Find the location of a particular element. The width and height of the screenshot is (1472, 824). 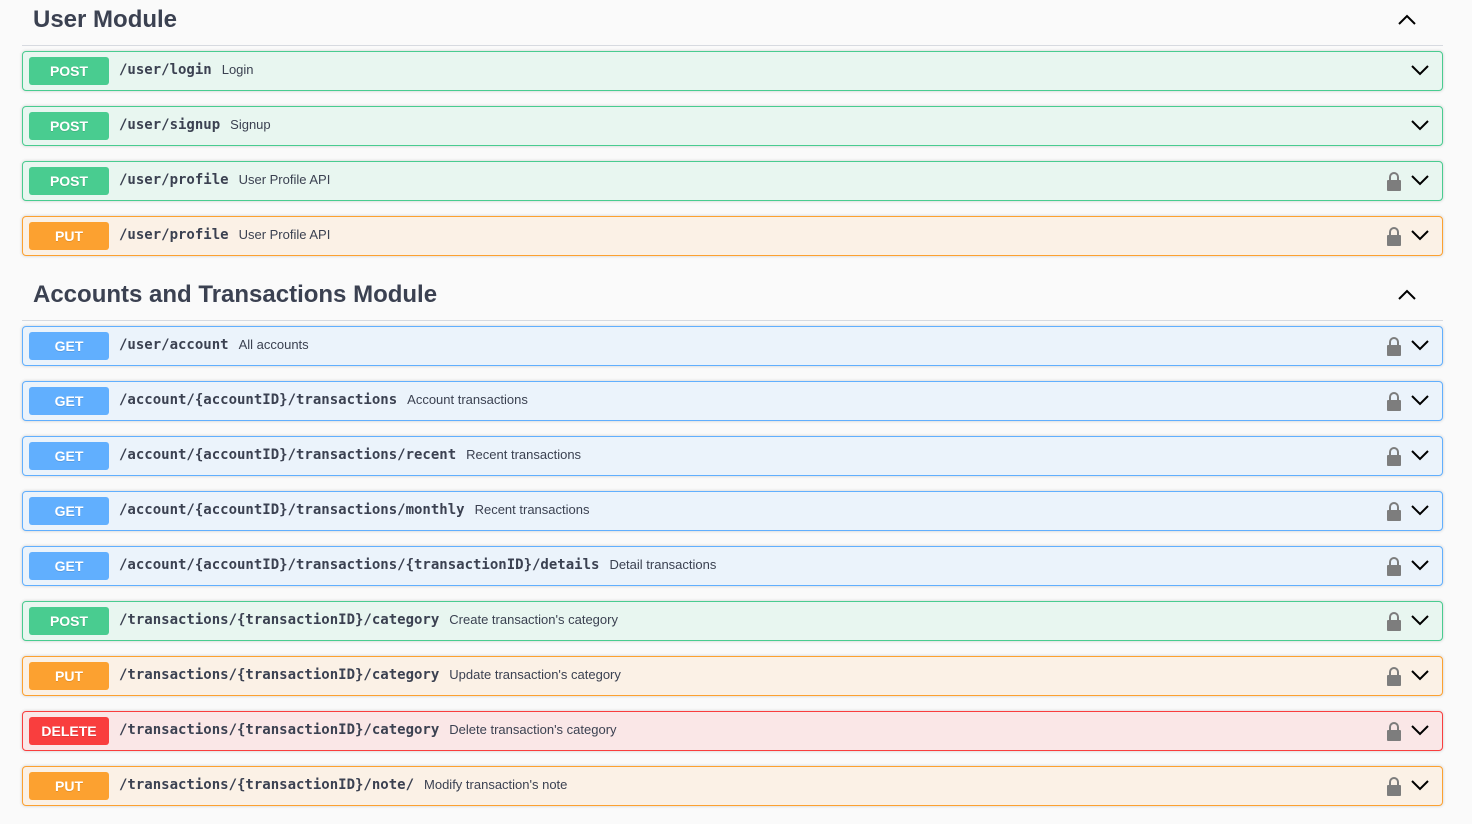

operation-summary: Update transaction's category is located at coordinates (535, 674).